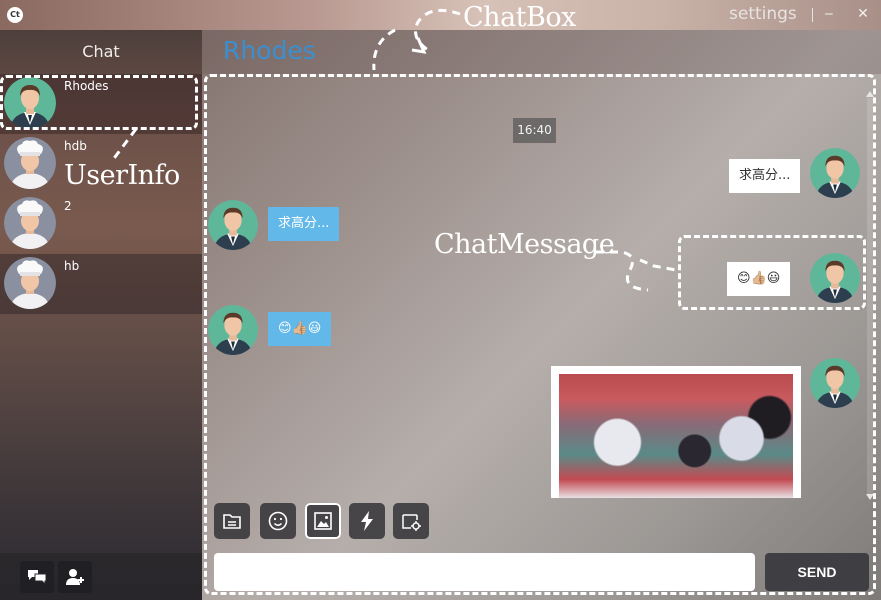 Image resolution: width=881 pixels, height=600 pixels. Describe the element at coordinates (829, 14) in the screenshot. I see `minimize-button: ‒` at that location.